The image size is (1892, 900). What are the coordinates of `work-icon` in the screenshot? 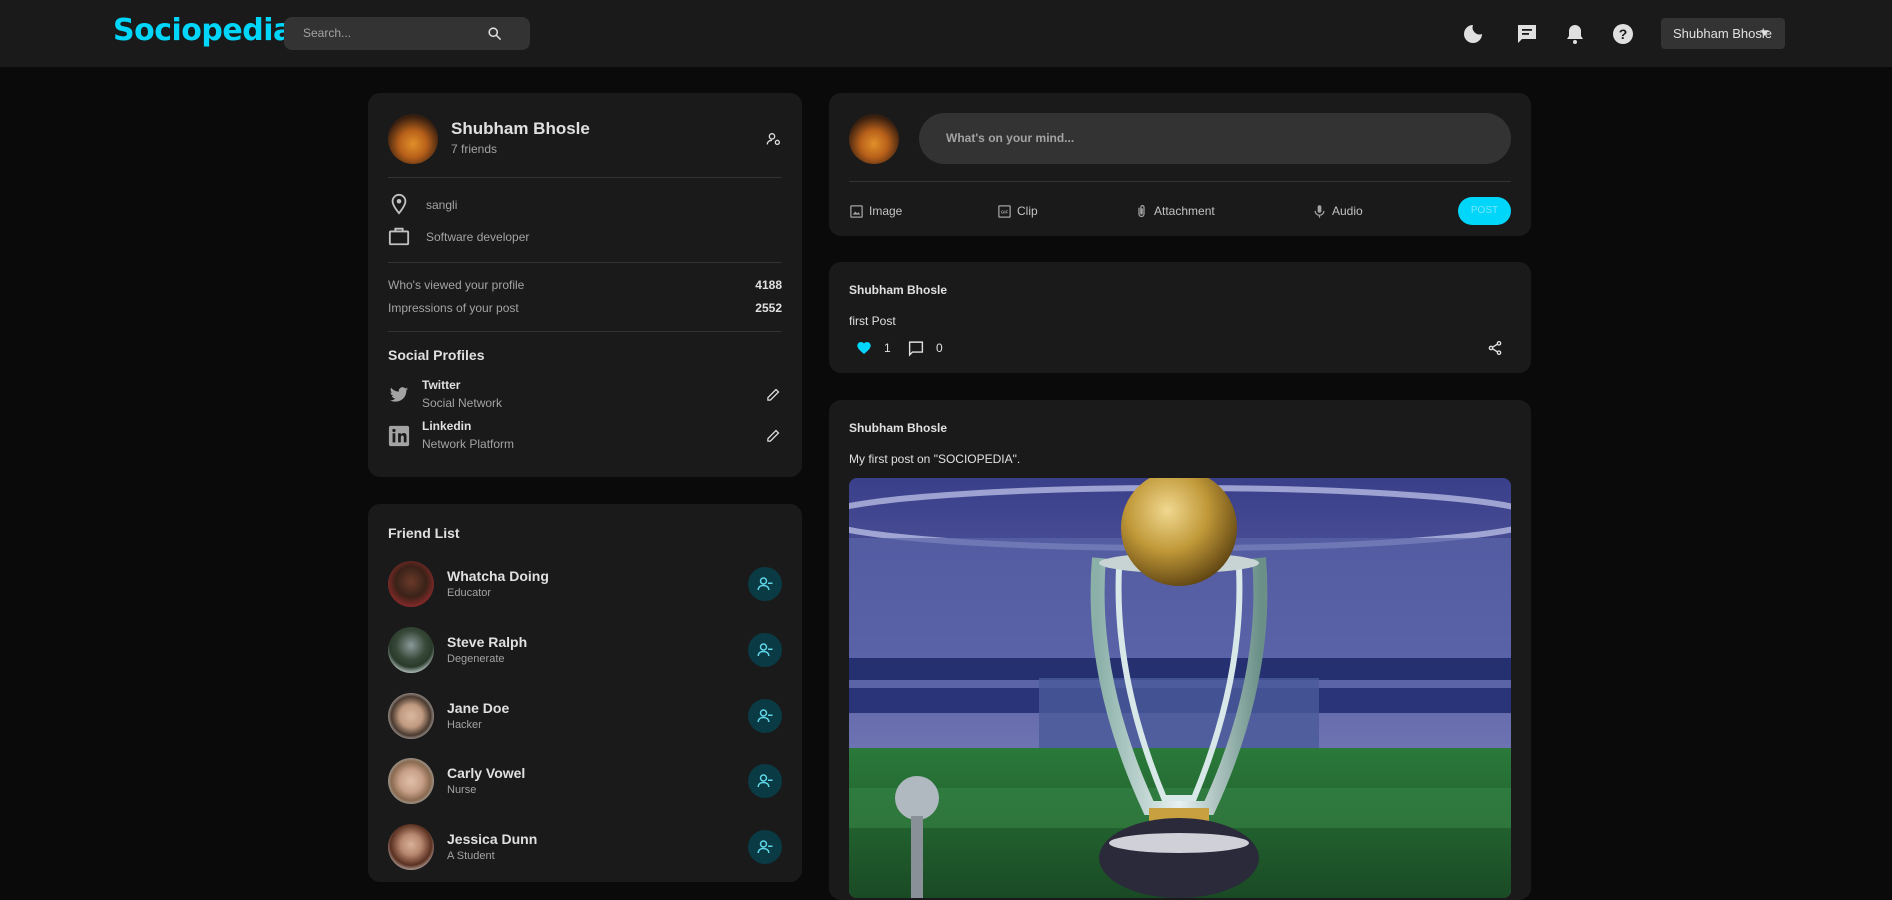 It's located at (399, 236).